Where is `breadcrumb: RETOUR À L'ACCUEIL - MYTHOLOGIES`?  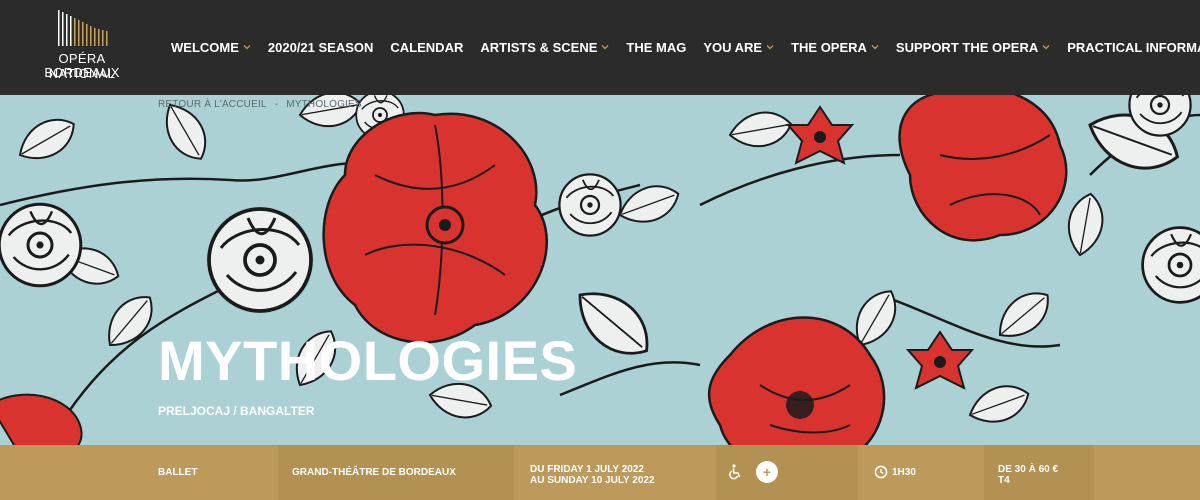
breadcrumb: RETOUR À L'ACCUEIL - MYTHOLOGIES is located at coordinates (260, 104).